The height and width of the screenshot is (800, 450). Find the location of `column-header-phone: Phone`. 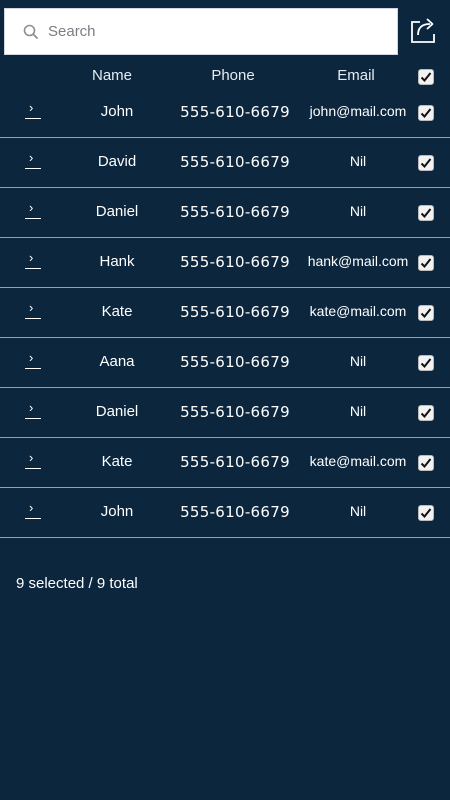

column-header-phone: Phone is located at coordinates (233, 75).